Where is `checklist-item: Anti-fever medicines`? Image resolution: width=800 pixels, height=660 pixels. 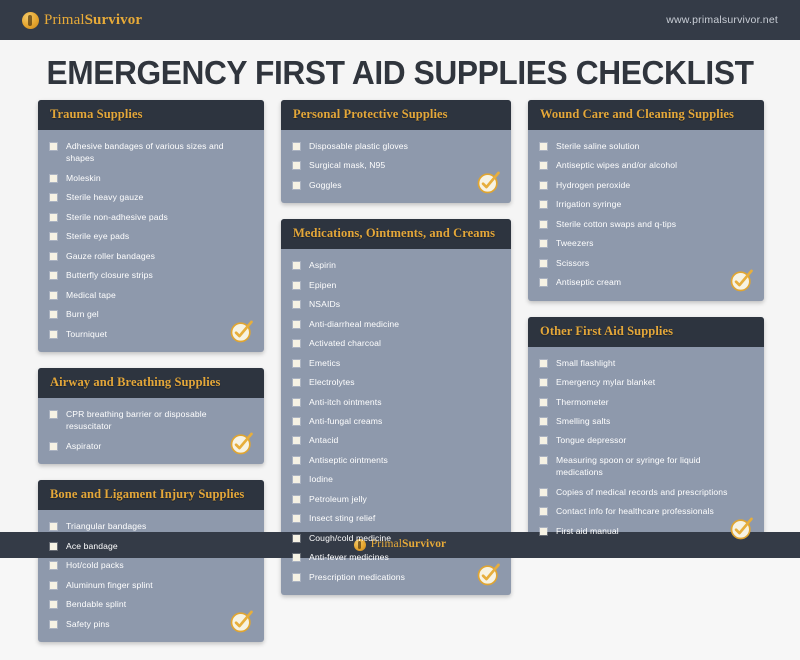 checklist-item: Anti-fever medicines is located at coordinates (396, 557).